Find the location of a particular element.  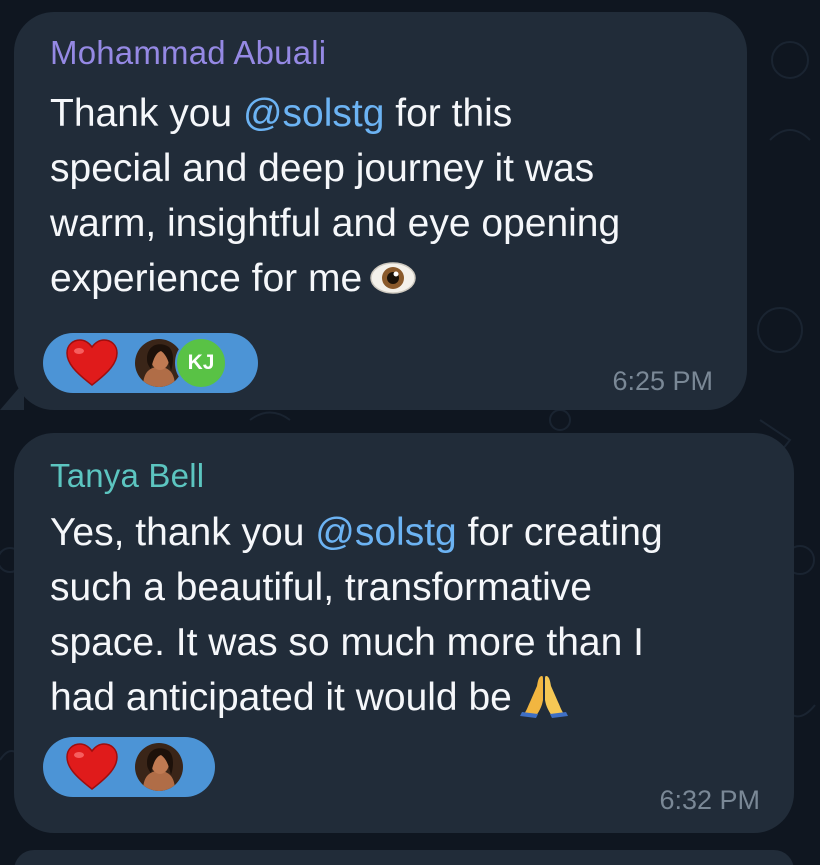

avatar-photo-icon is located at coordinates (159, 767).